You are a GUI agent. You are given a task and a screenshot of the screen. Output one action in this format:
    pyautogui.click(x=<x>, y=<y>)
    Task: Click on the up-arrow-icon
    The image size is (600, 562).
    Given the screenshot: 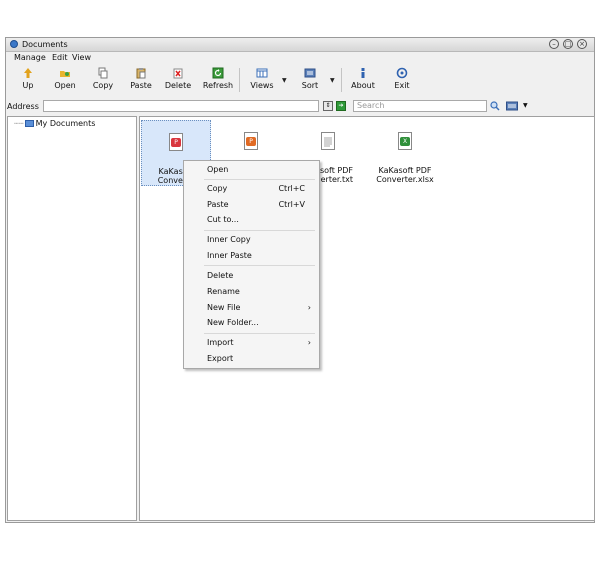 What is the action you would take?
    pyautogui.click(x=28, y=73)
    